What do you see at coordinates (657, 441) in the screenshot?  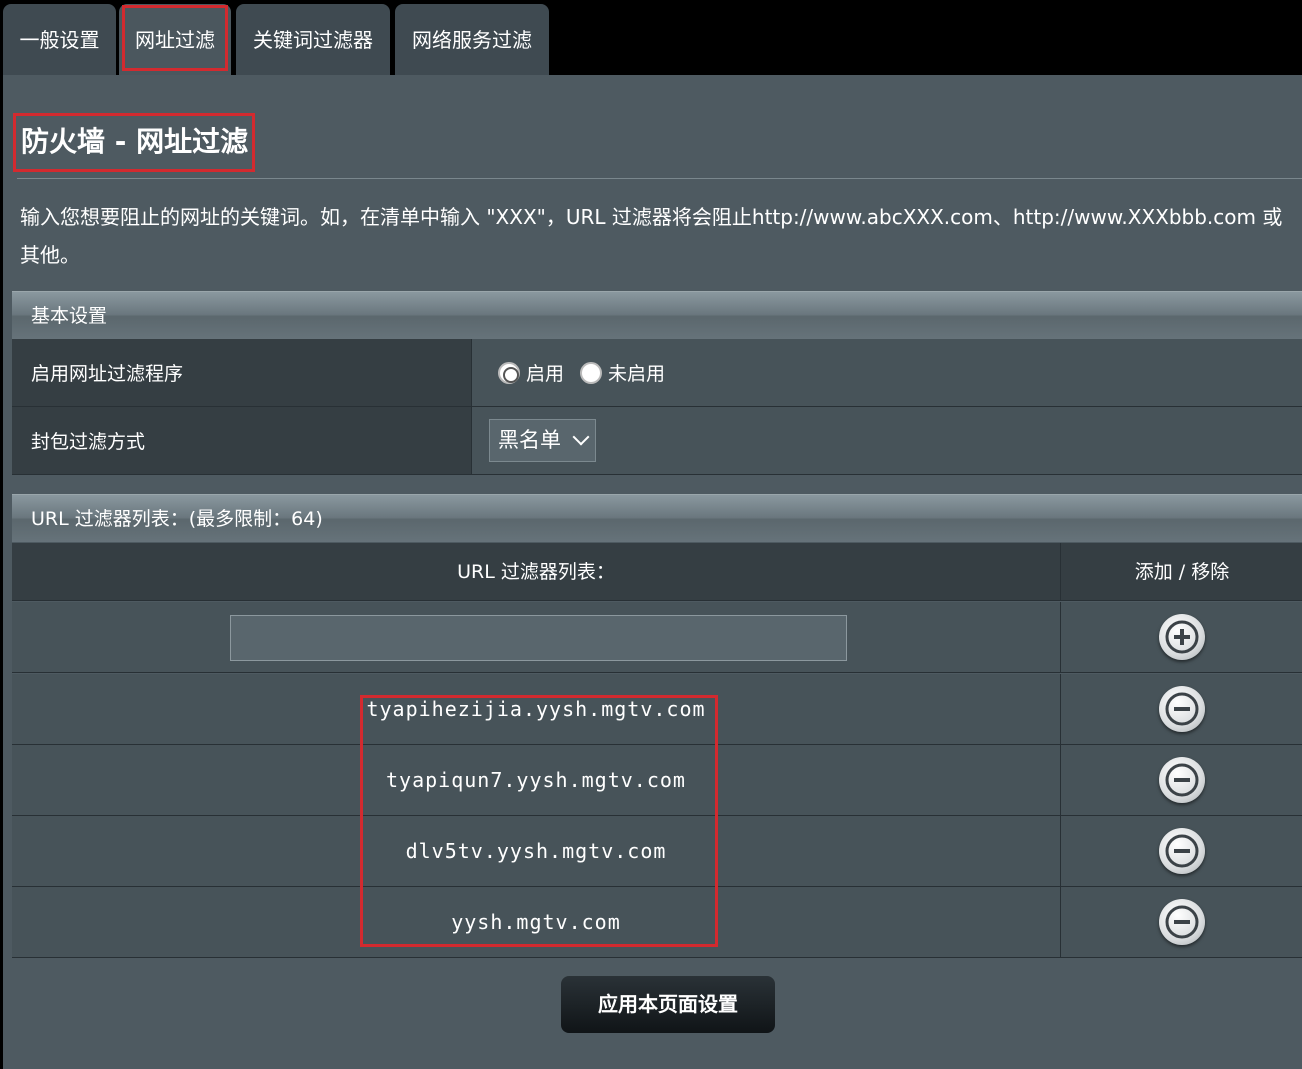 I see `filter-mode-row: 封包过滤方式 黑名单` at bounding box center [657, 441].